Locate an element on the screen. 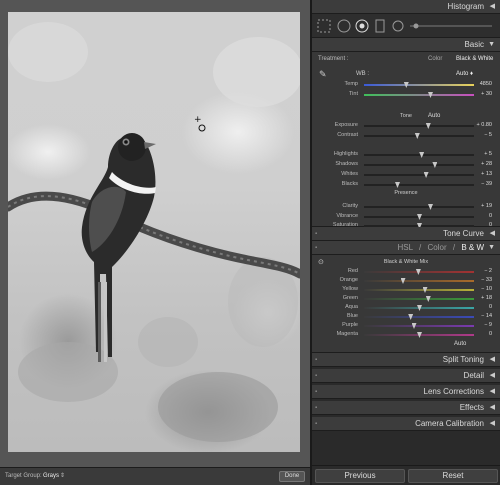 The height and width of the screenshot is (485, 500). bw-slider-blue: Blue − 14 is located at coordinates (406, 316).